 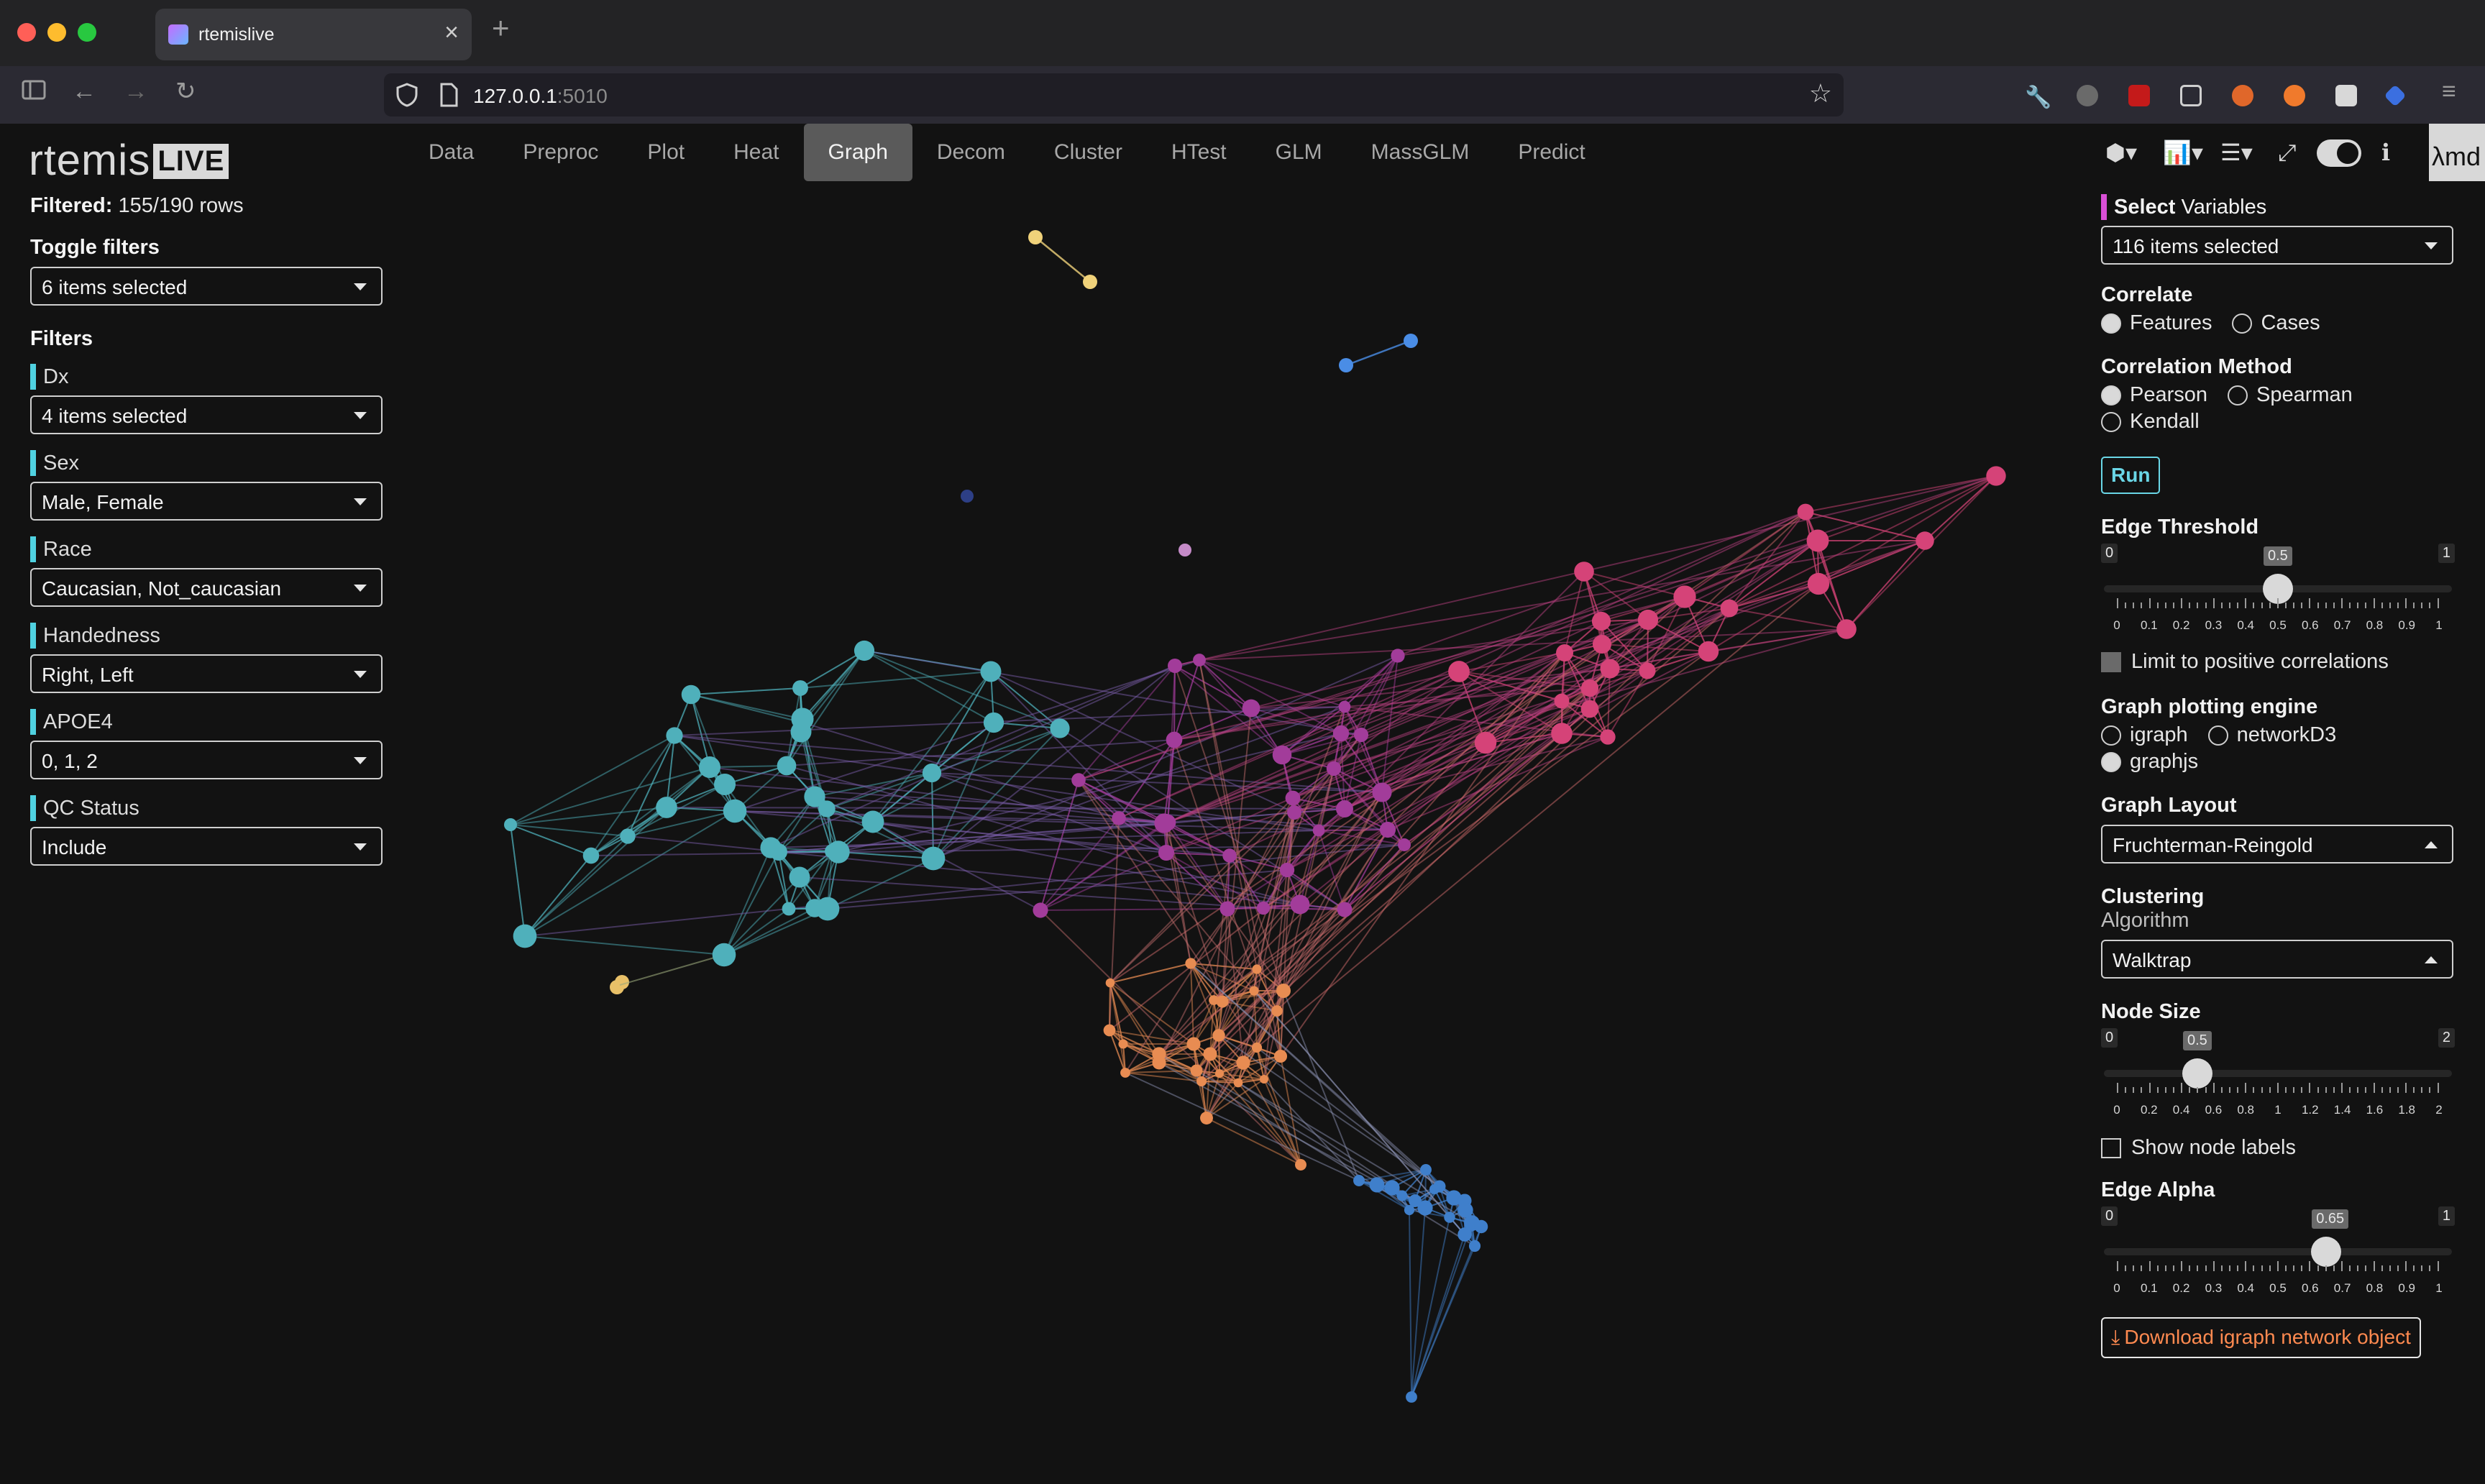 What do you see at coordinates (2290, 395) in the screenshot?
I see `method-option: Spearman` at bounding box center [2290, 395].